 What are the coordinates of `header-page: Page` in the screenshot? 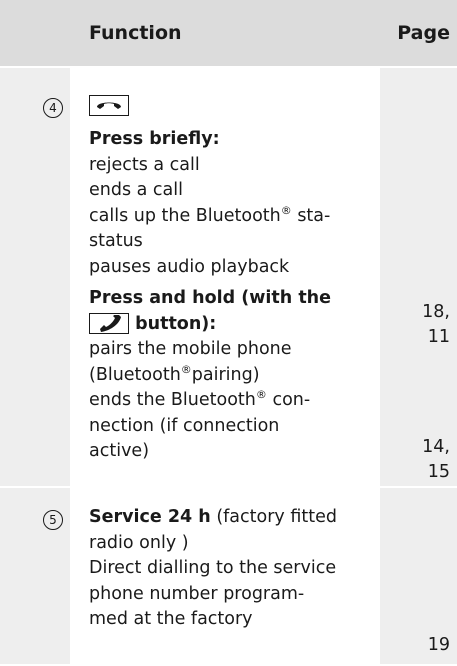 It's located at (418, 33).